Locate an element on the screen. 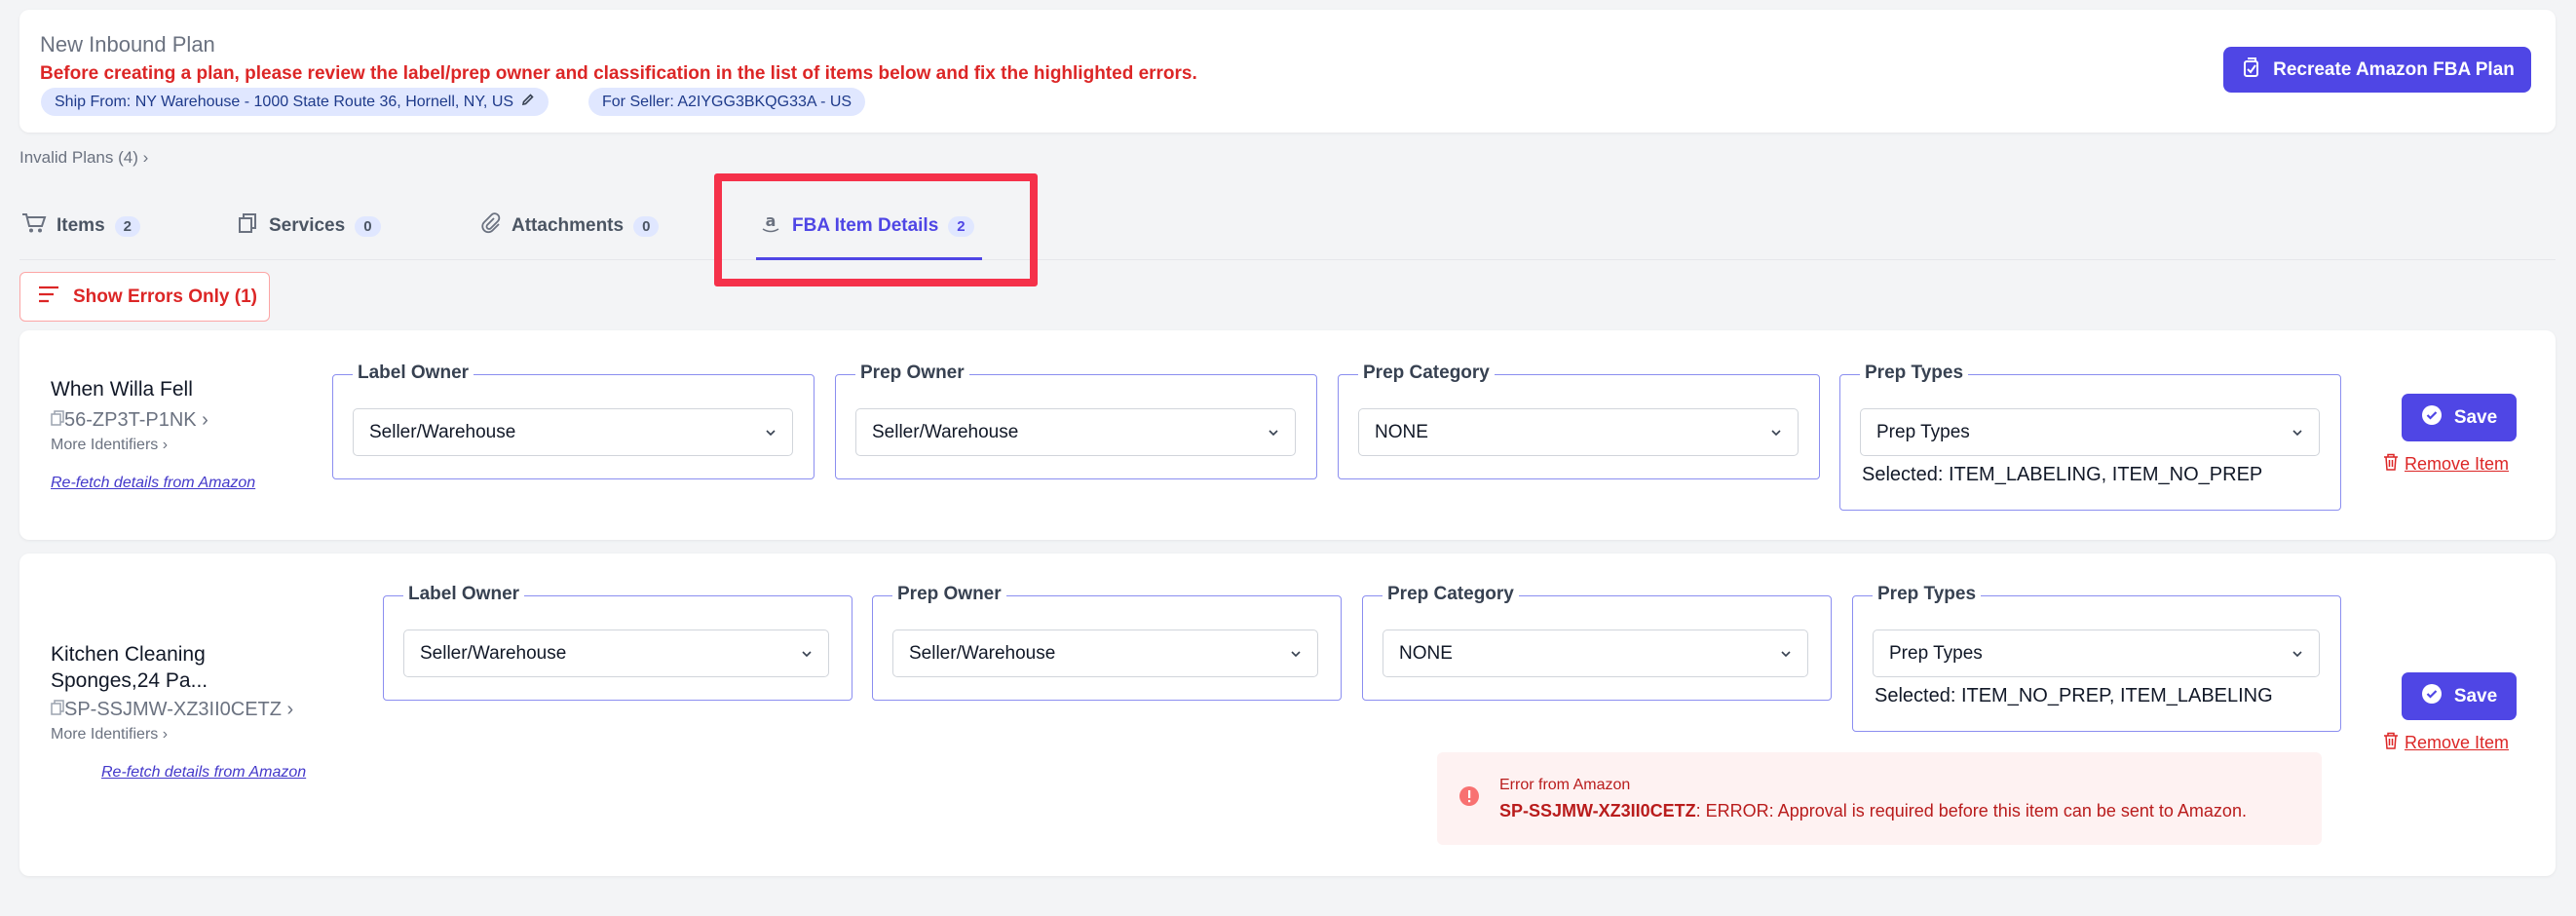 The height and width of the screenshot is (916, 2576). prep-types-legend: Prep Types is located at coordinates (1927, 594).